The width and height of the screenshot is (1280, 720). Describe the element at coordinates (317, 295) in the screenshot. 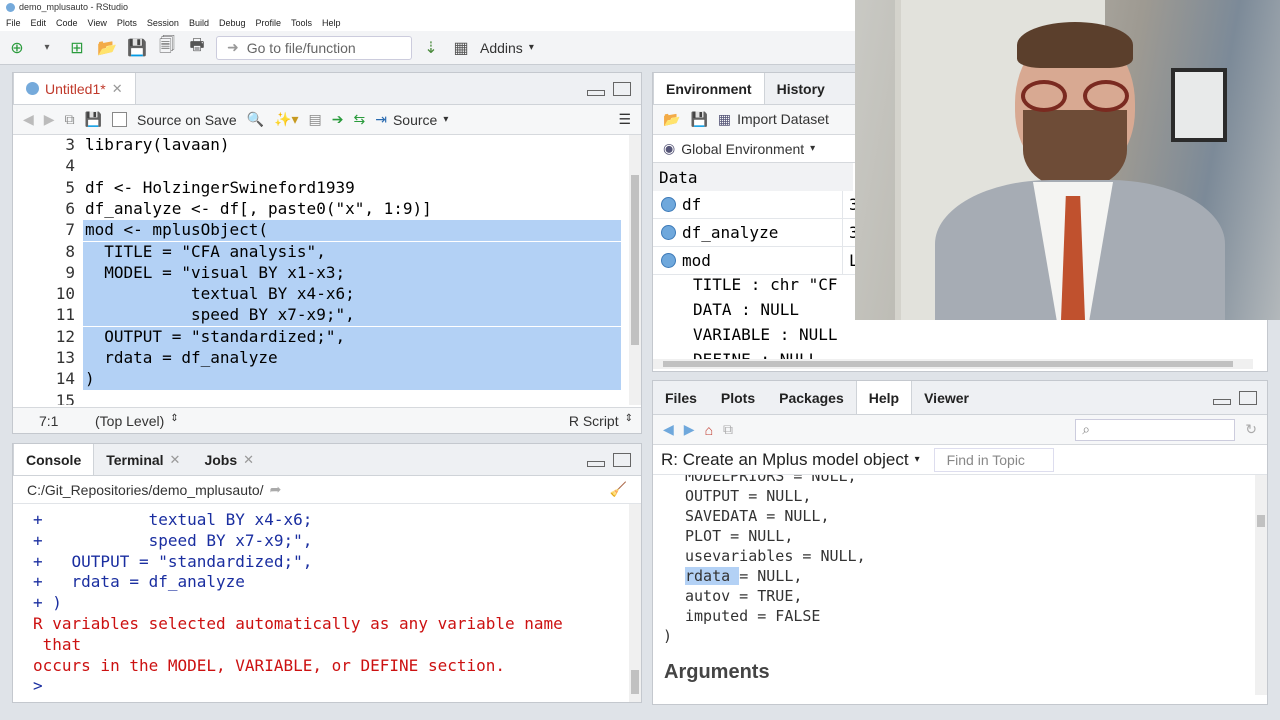

I see `code-line: 10 textual BY x4-x6;` at that location.